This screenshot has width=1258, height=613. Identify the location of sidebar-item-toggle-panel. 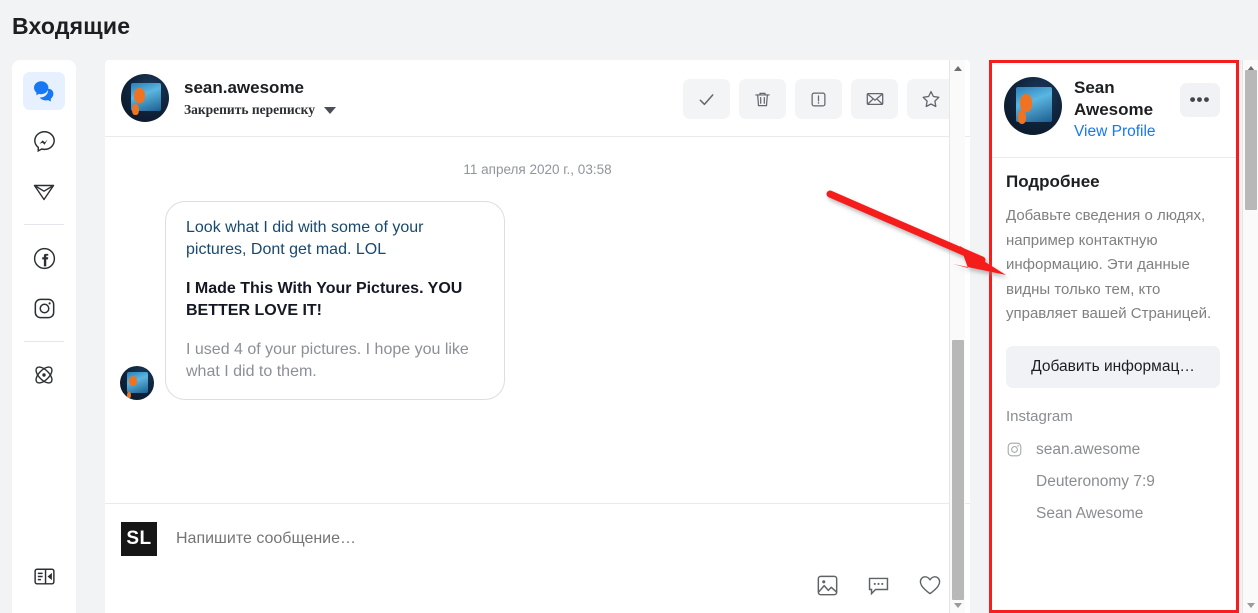
(44, 576).